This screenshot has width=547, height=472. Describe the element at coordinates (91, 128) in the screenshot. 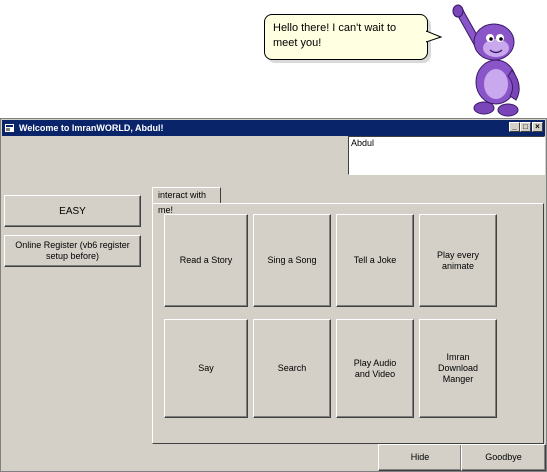

I see `window-title: Welcome to ImranWORLD, Abdul!` at that location.